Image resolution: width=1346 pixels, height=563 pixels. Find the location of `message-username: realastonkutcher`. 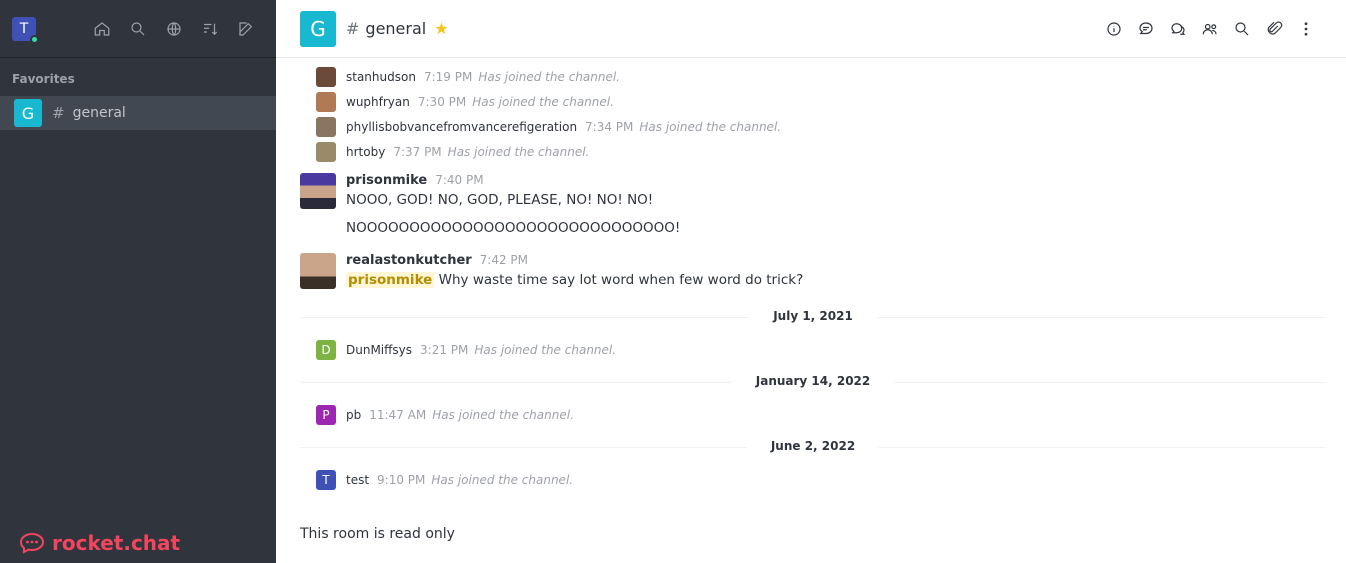

message-username: realastonkutcher is located at coordinates (409, 260).